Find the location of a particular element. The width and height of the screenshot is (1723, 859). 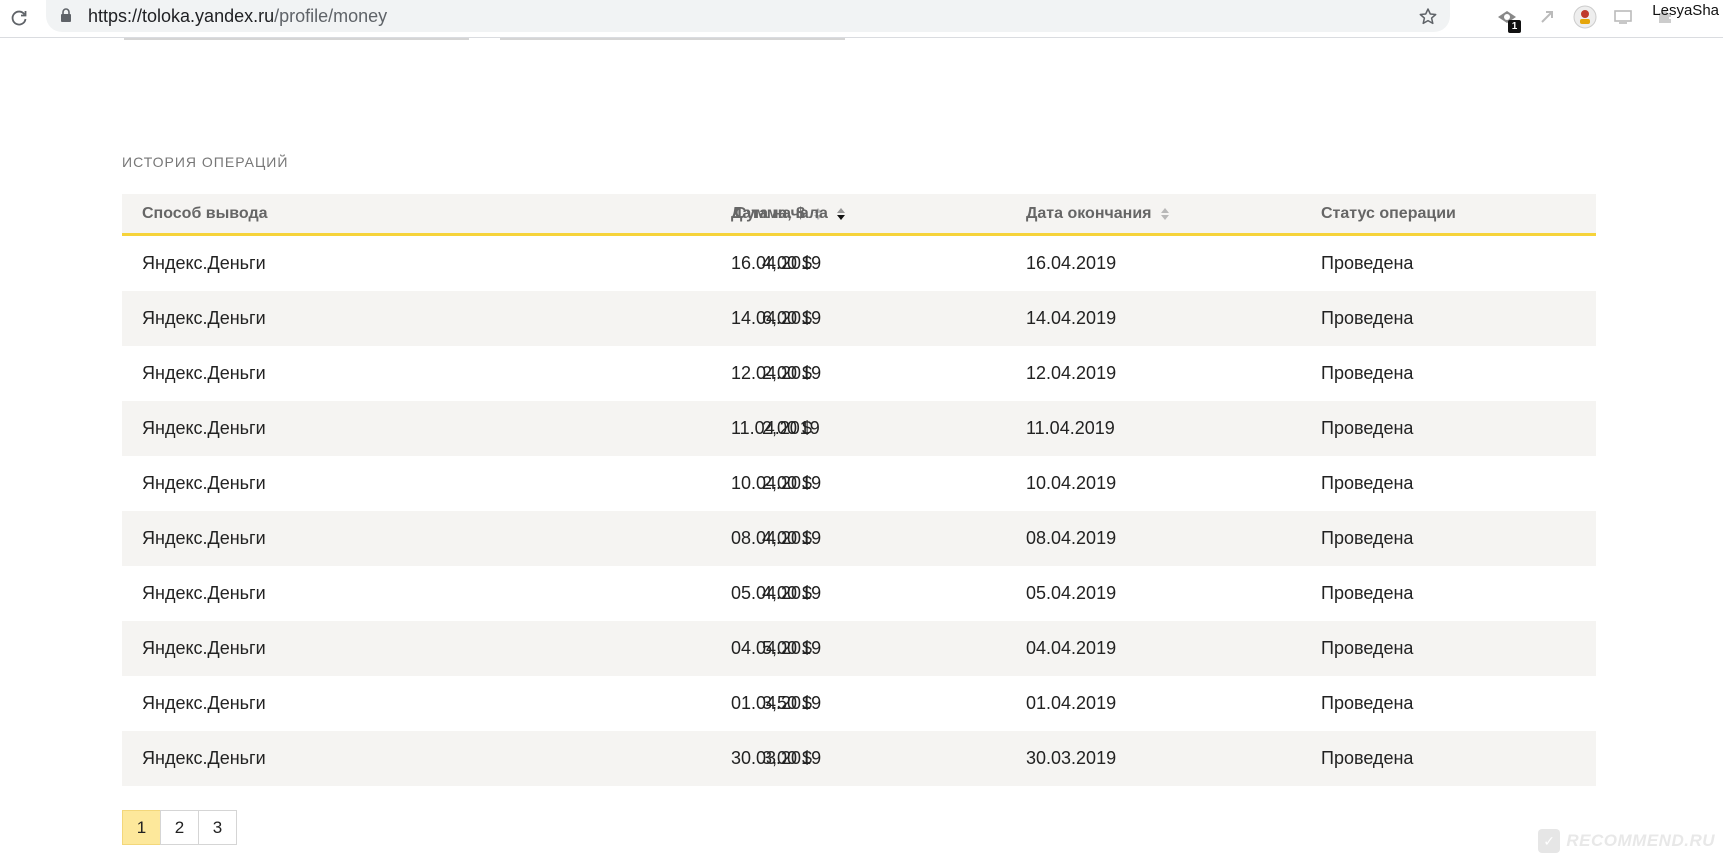

cell-start-date: 11.04.2019 is located at coordinates (775, 428).